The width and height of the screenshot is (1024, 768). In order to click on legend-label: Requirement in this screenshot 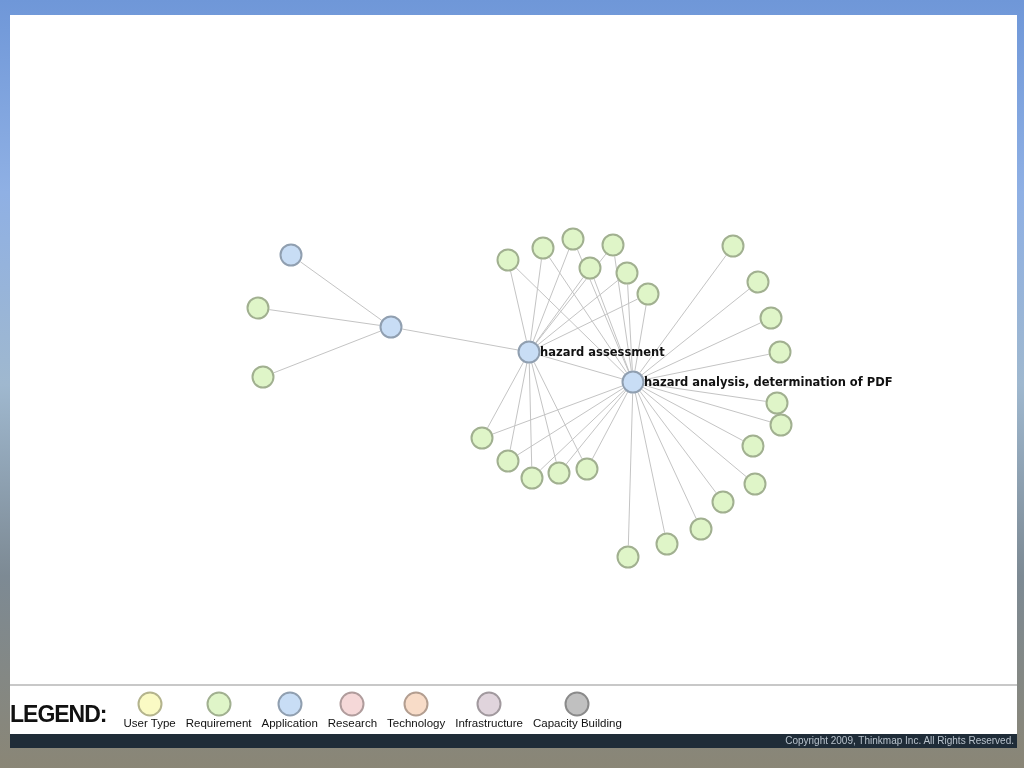, I will do `click(218, 723)`.